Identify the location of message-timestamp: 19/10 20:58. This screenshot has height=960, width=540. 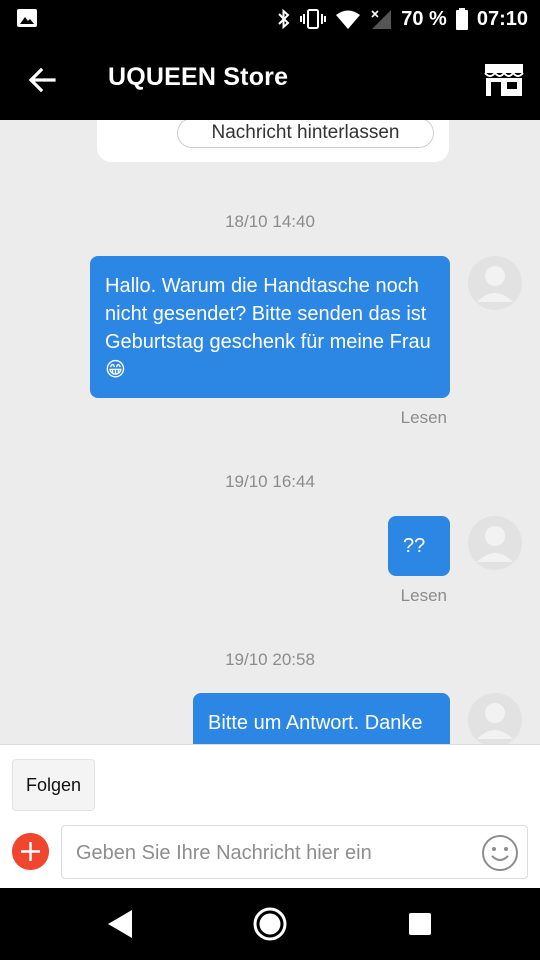
(270, 659).